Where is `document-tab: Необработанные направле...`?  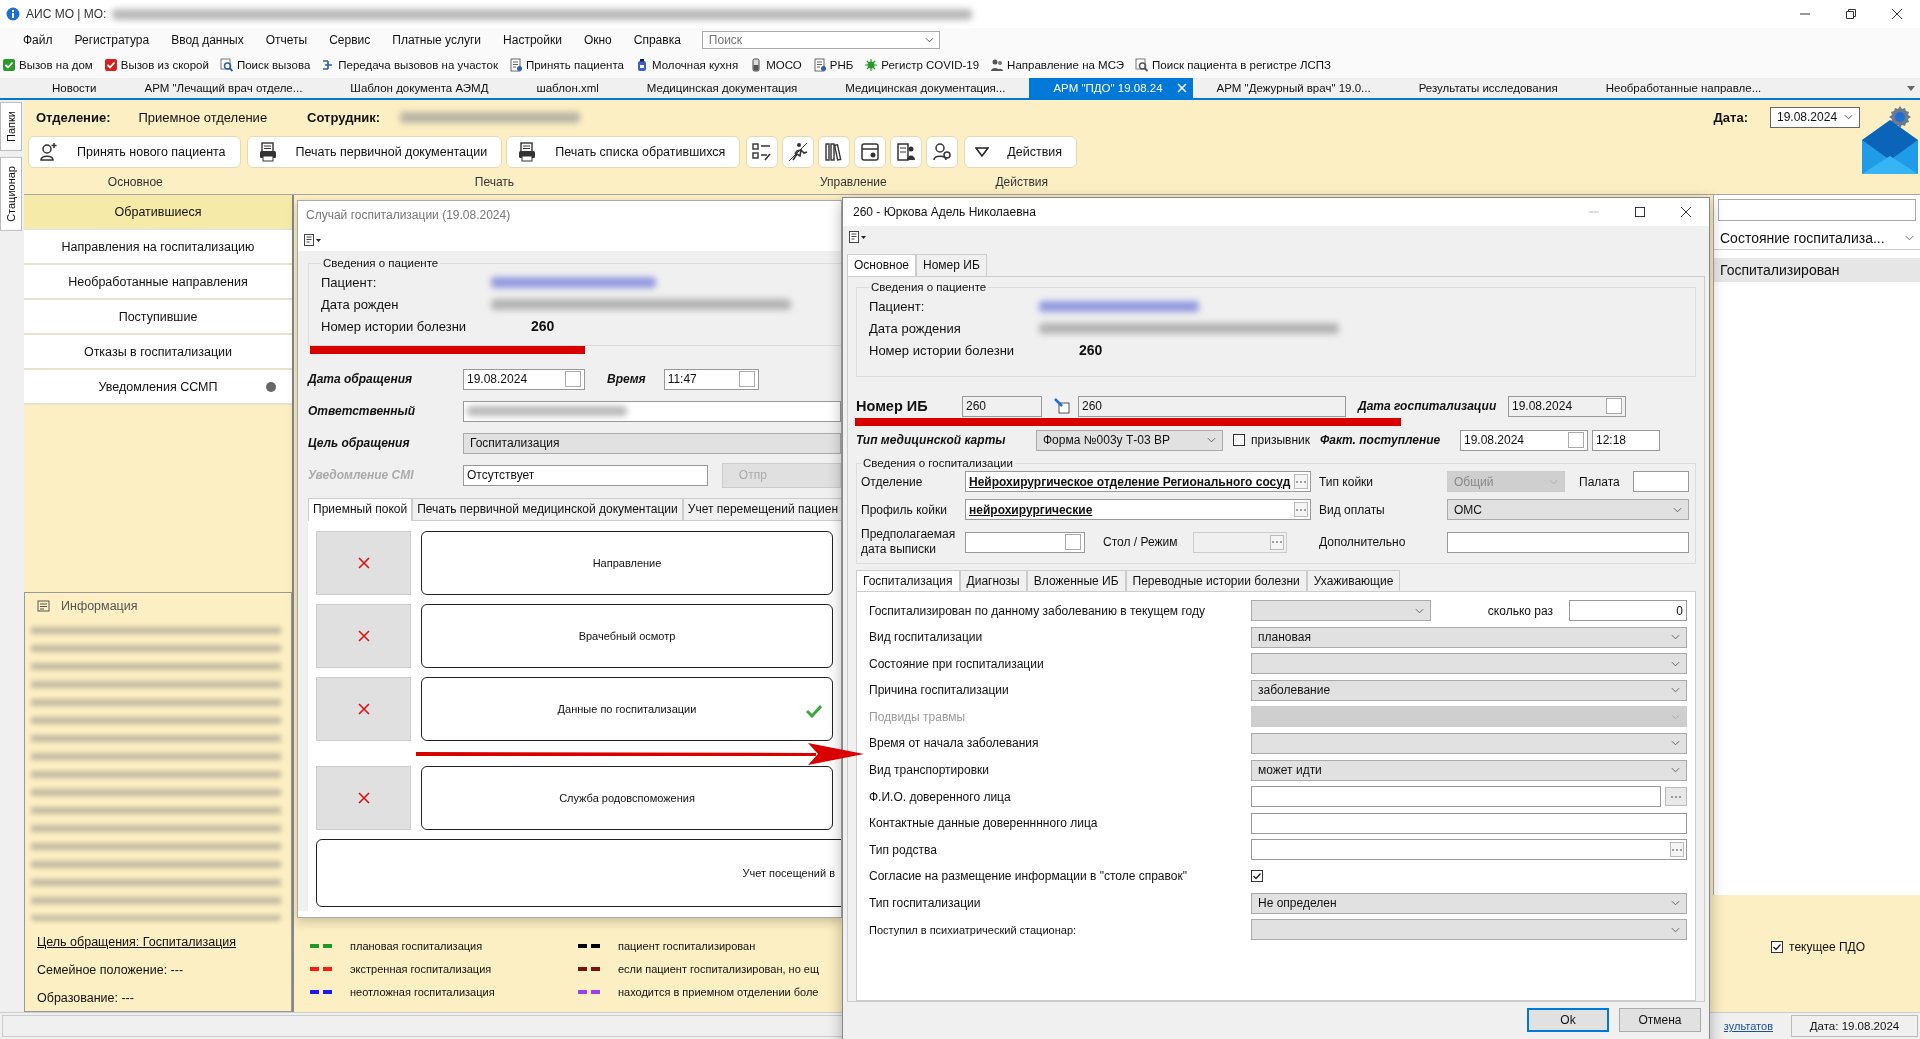
document-tab: Необработанные направле... is located at coordinates (1683, 88).